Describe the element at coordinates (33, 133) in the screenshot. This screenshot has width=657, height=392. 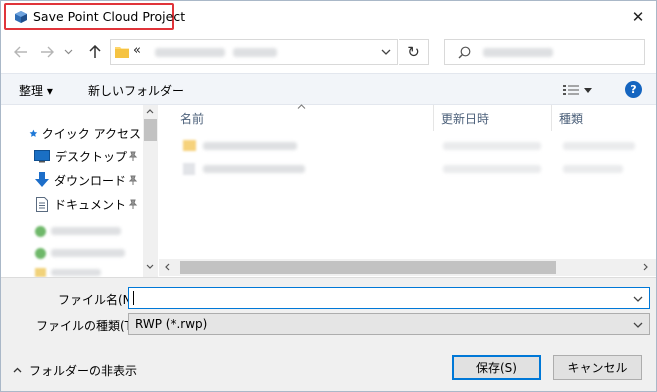
I see `star-icon` at that location.